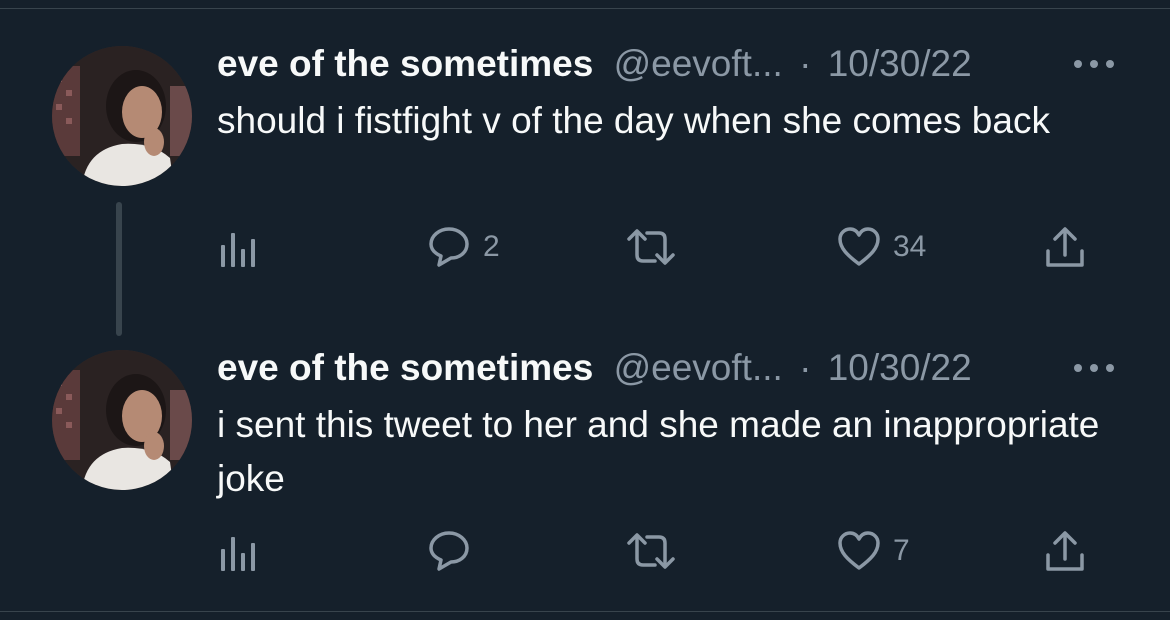 The image size is (1170, 620). Describe the element at coordinates (491, 246) in the screenshot. I see `reply-count: 2` at that location.